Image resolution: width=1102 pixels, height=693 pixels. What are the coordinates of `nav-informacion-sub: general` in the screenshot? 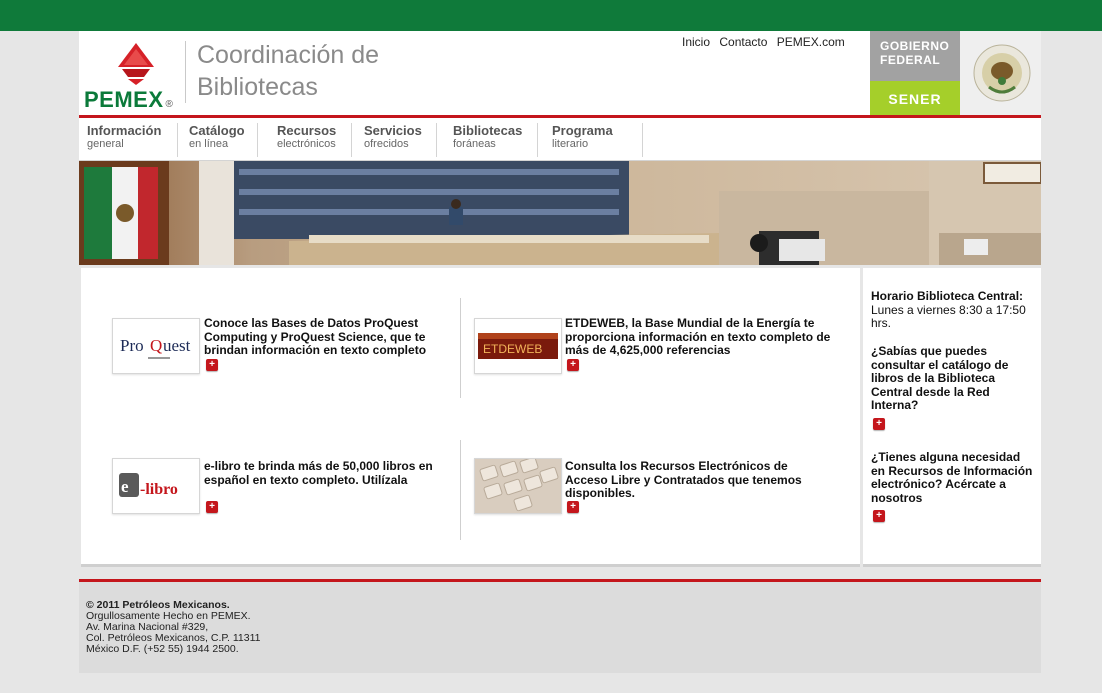 It's located at (105, 144).